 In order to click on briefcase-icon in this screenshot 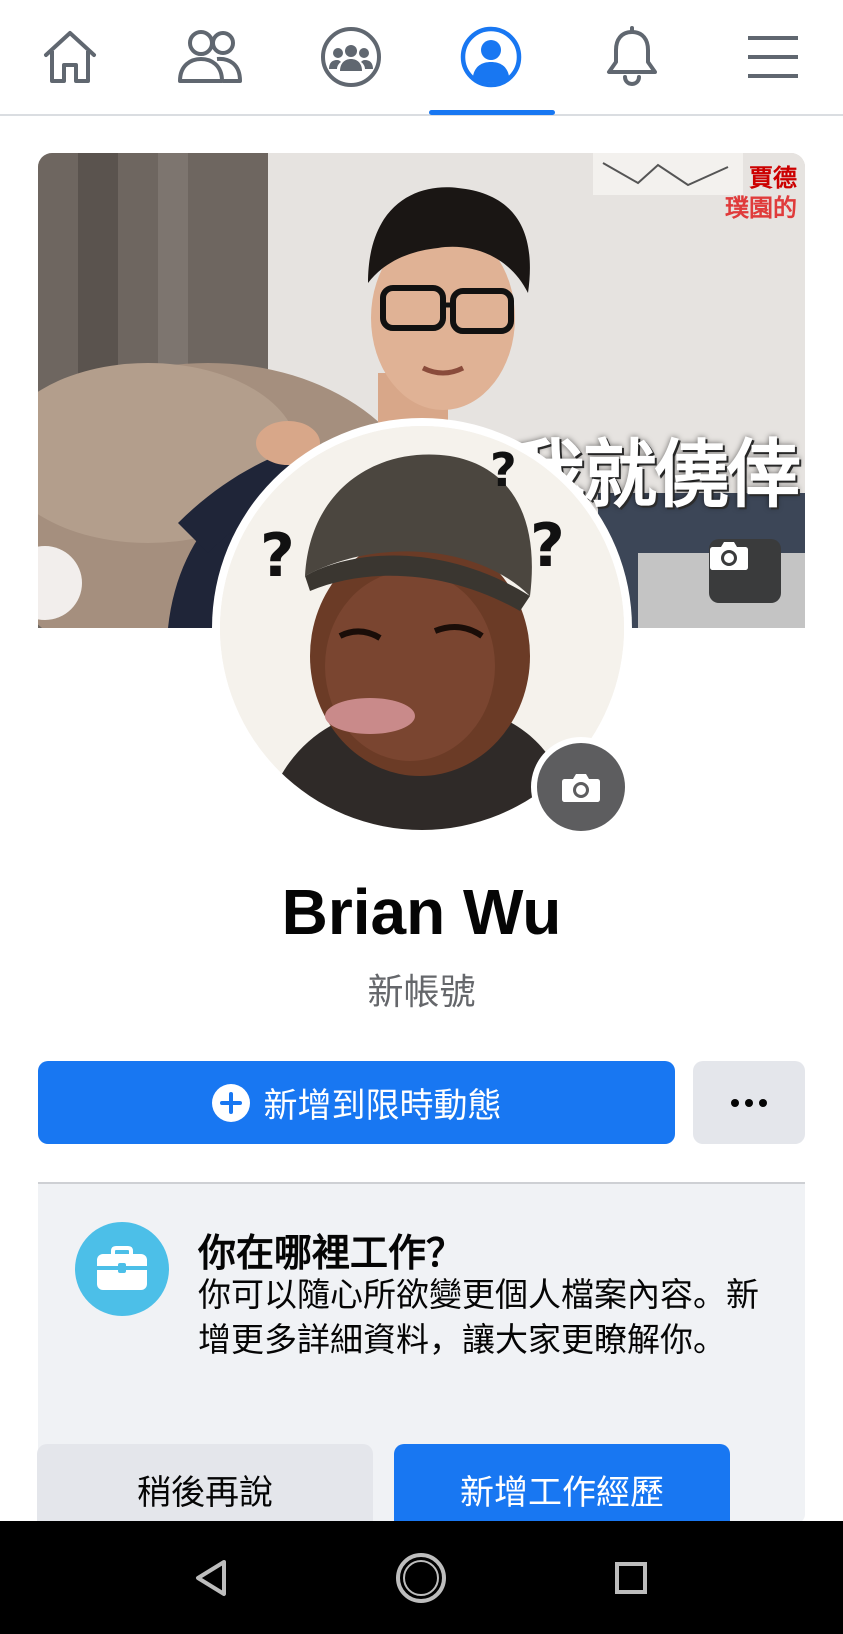, I will do `click(122, 1269)`.